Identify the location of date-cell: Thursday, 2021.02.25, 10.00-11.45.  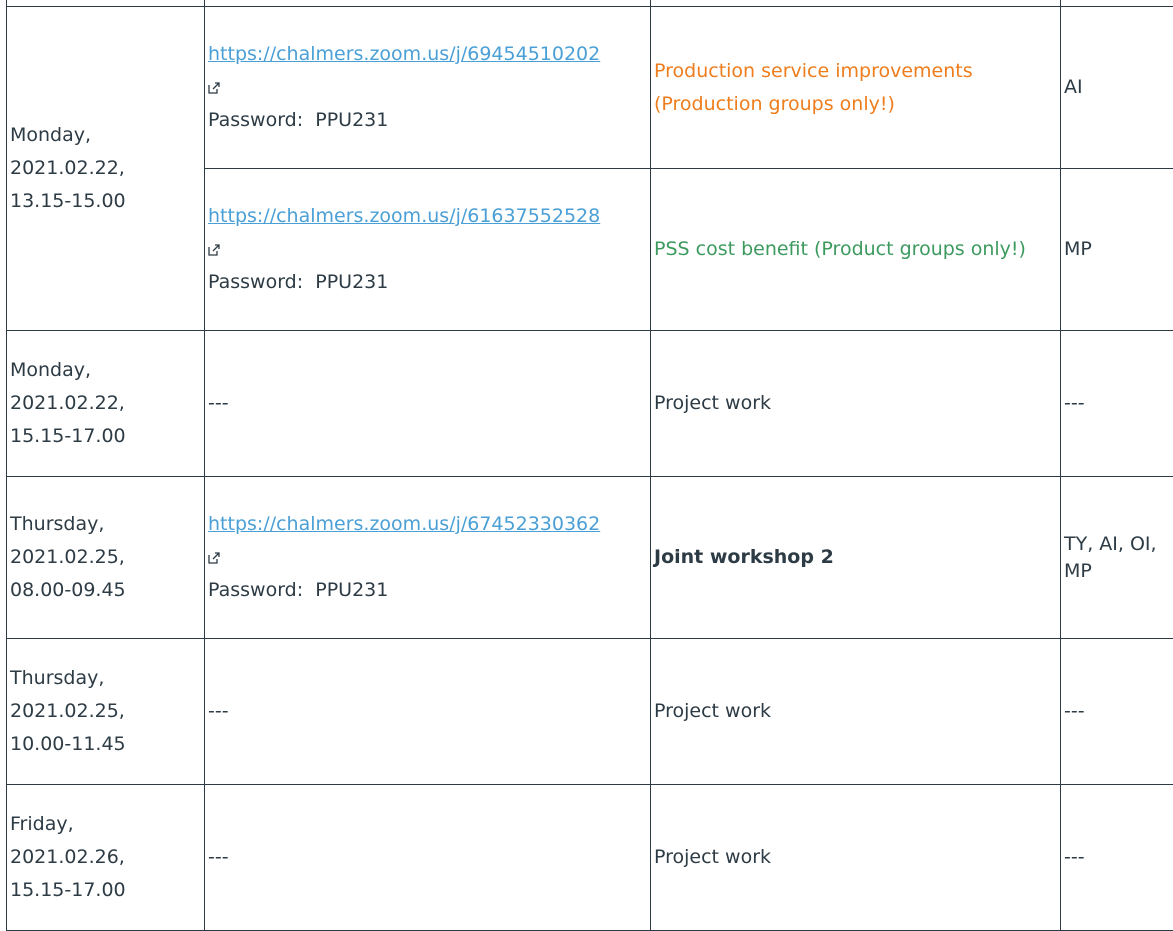
(106, 712).